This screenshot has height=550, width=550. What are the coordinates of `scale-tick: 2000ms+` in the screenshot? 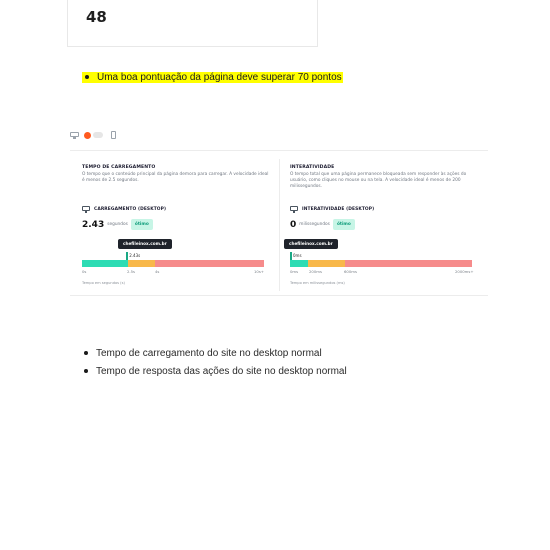 It's located at (464, 271).